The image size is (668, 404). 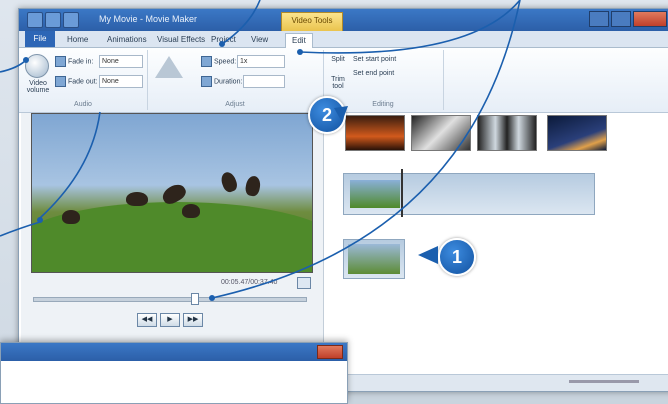 What do you see at coordinates (327, 115) in the screenshot?
I see `callout-2: 2` at bounding box center [327, 115].